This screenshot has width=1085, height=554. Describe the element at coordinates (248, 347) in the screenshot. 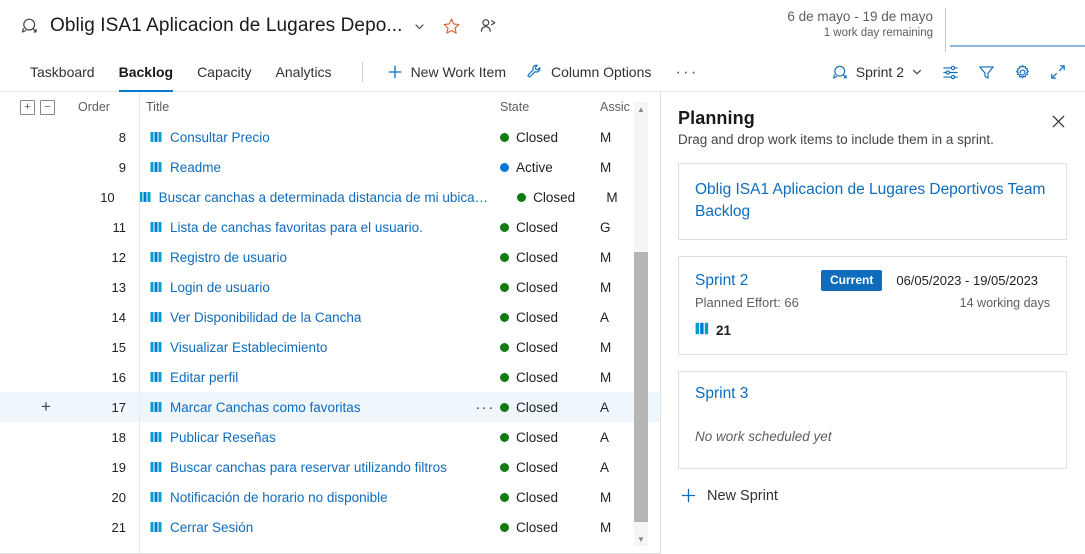

I see `work-item-title-link: Visualizar Establecimiento` at that location.